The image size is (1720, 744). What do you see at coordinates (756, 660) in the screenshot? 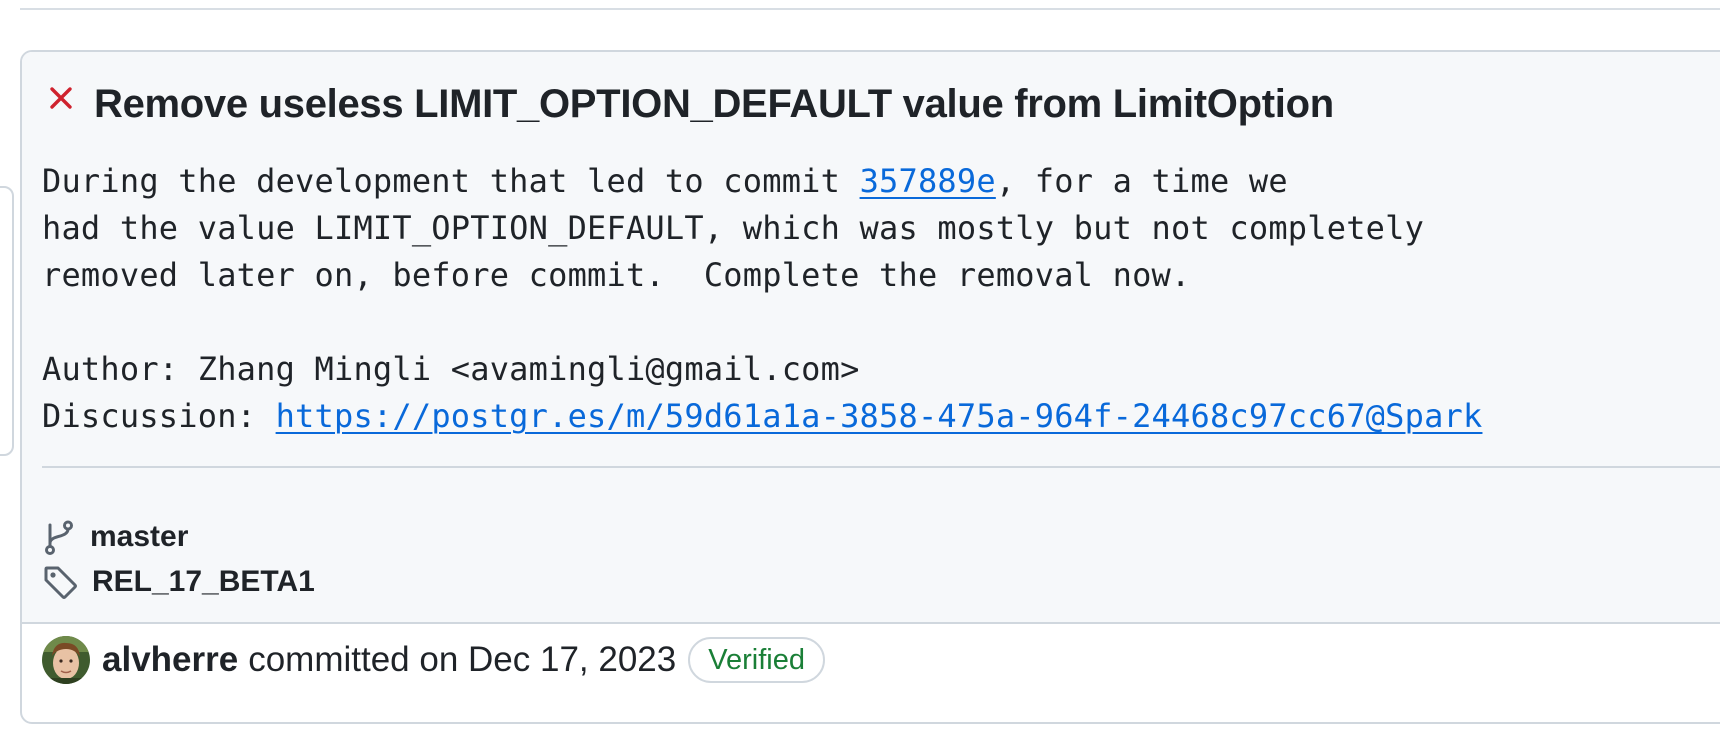
I see `verified-badge: Verified` at bounding box center [756, 660].